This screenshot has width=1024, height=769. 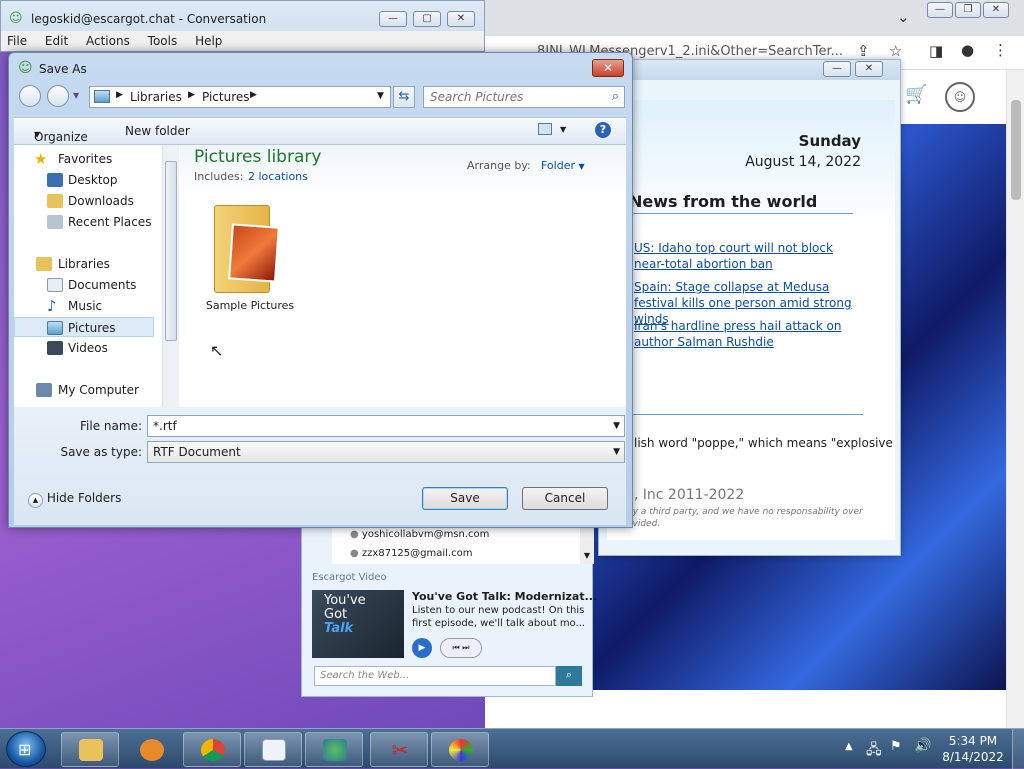 I want to click on chevron-up-icon: ▲, so click(x=35, y=500).